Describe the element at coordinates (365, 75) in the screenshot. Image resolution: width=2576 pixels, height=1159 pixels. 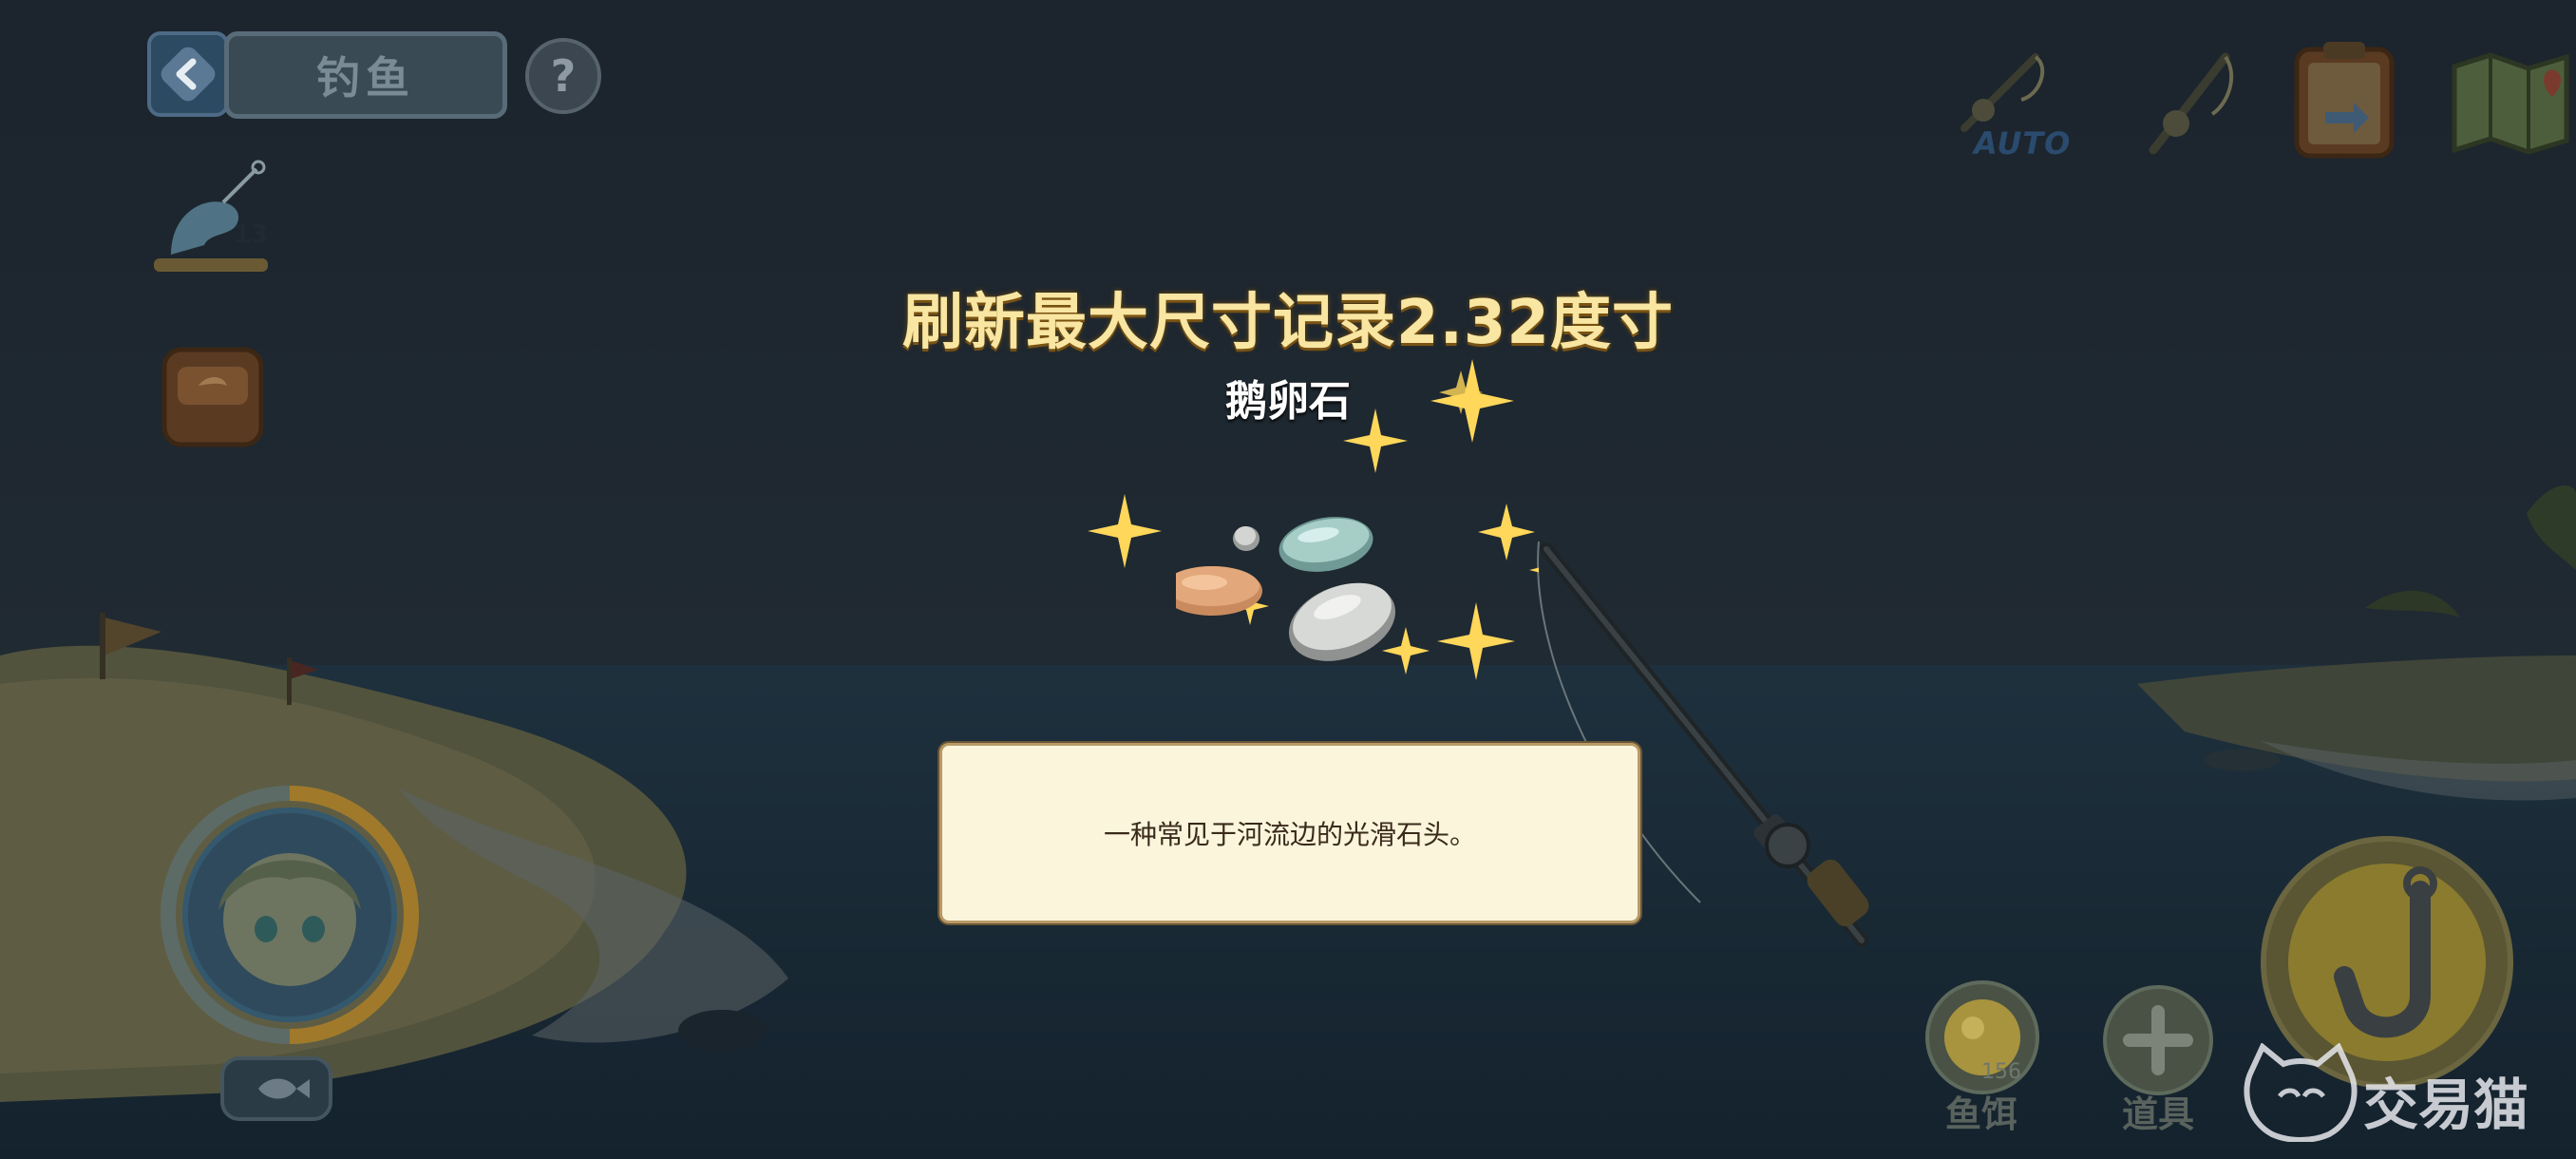
I see `page-title: 钓鱼` at that location.